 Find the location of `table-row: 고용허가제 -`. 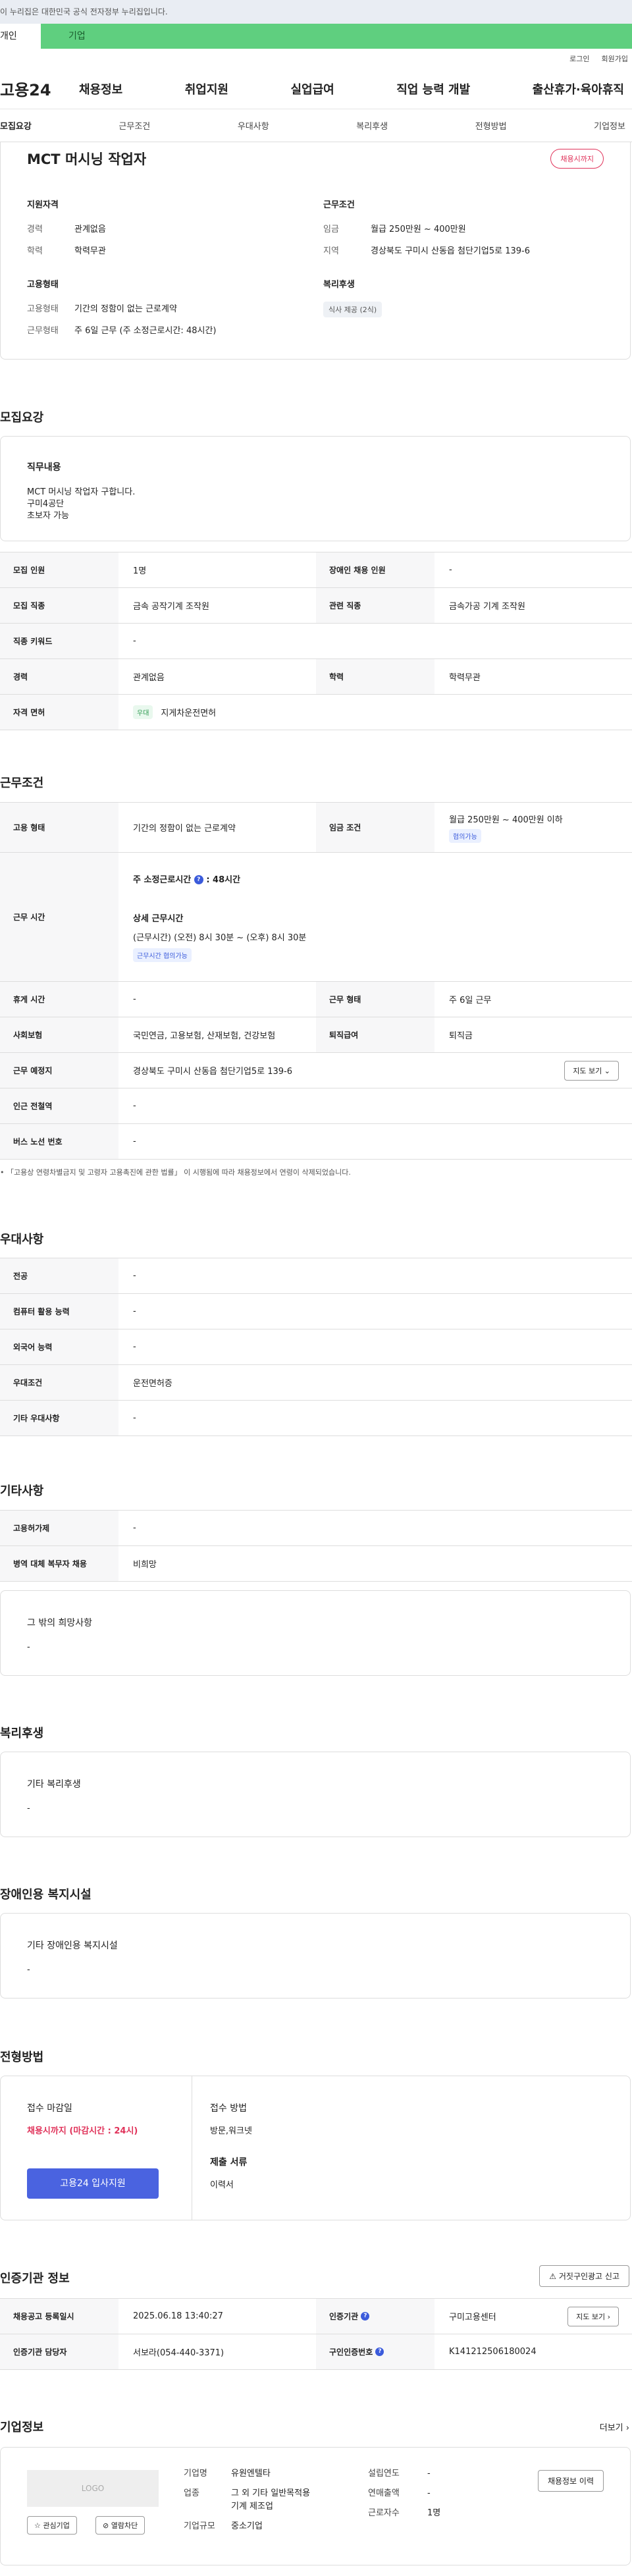

table-row: 고용허가제 - is located at coordinates (316, 1528).